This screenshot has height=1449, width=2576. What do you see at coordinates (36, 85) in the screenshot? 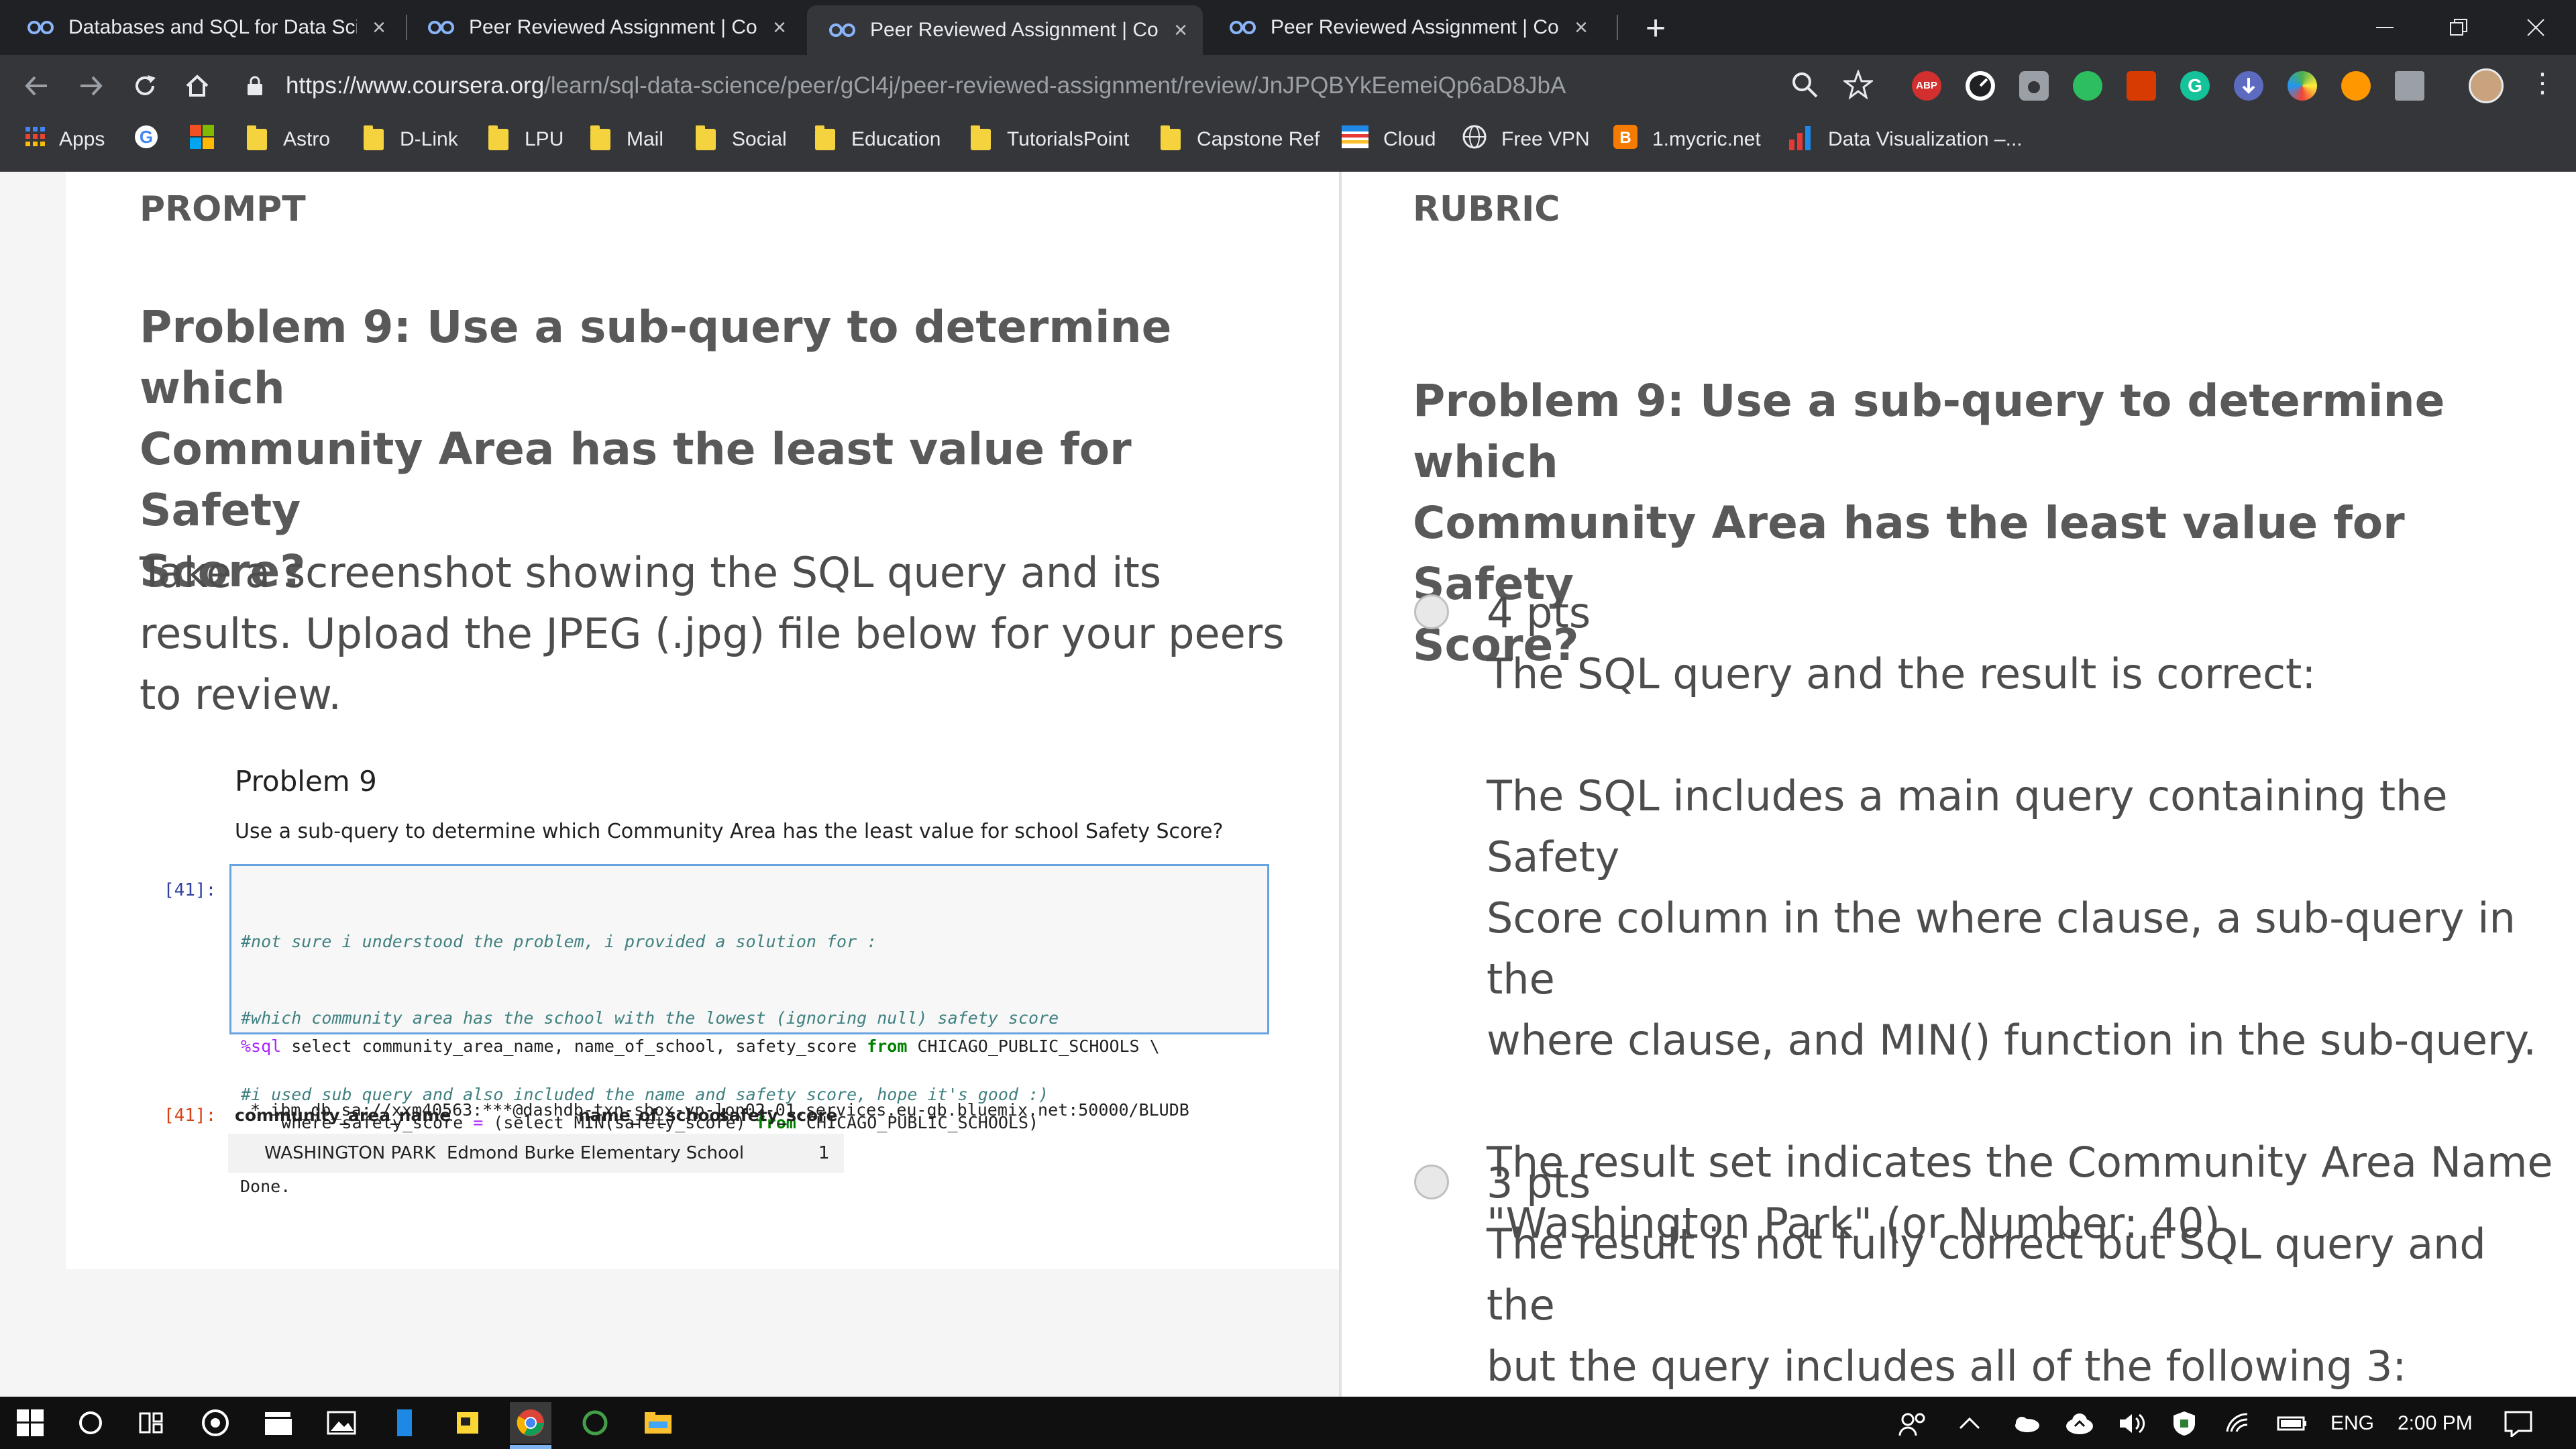
I see `back-button` at bounding box center [36, 85].